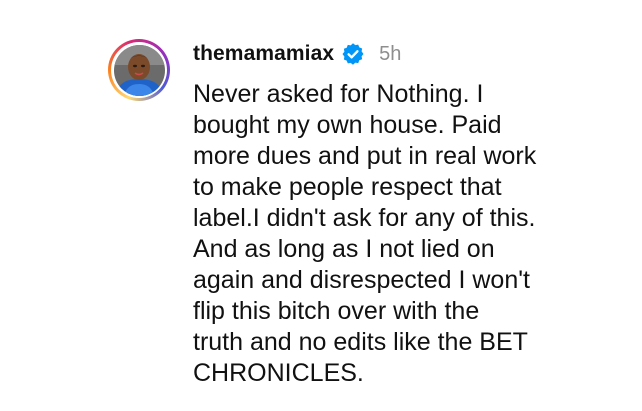 This screenshot has width=642, height=411. What do you see at coordinates (347, 125) in the screenshot?
I see `comment-text-line: bought my own house. Paid` at bounding box center [347, 125].